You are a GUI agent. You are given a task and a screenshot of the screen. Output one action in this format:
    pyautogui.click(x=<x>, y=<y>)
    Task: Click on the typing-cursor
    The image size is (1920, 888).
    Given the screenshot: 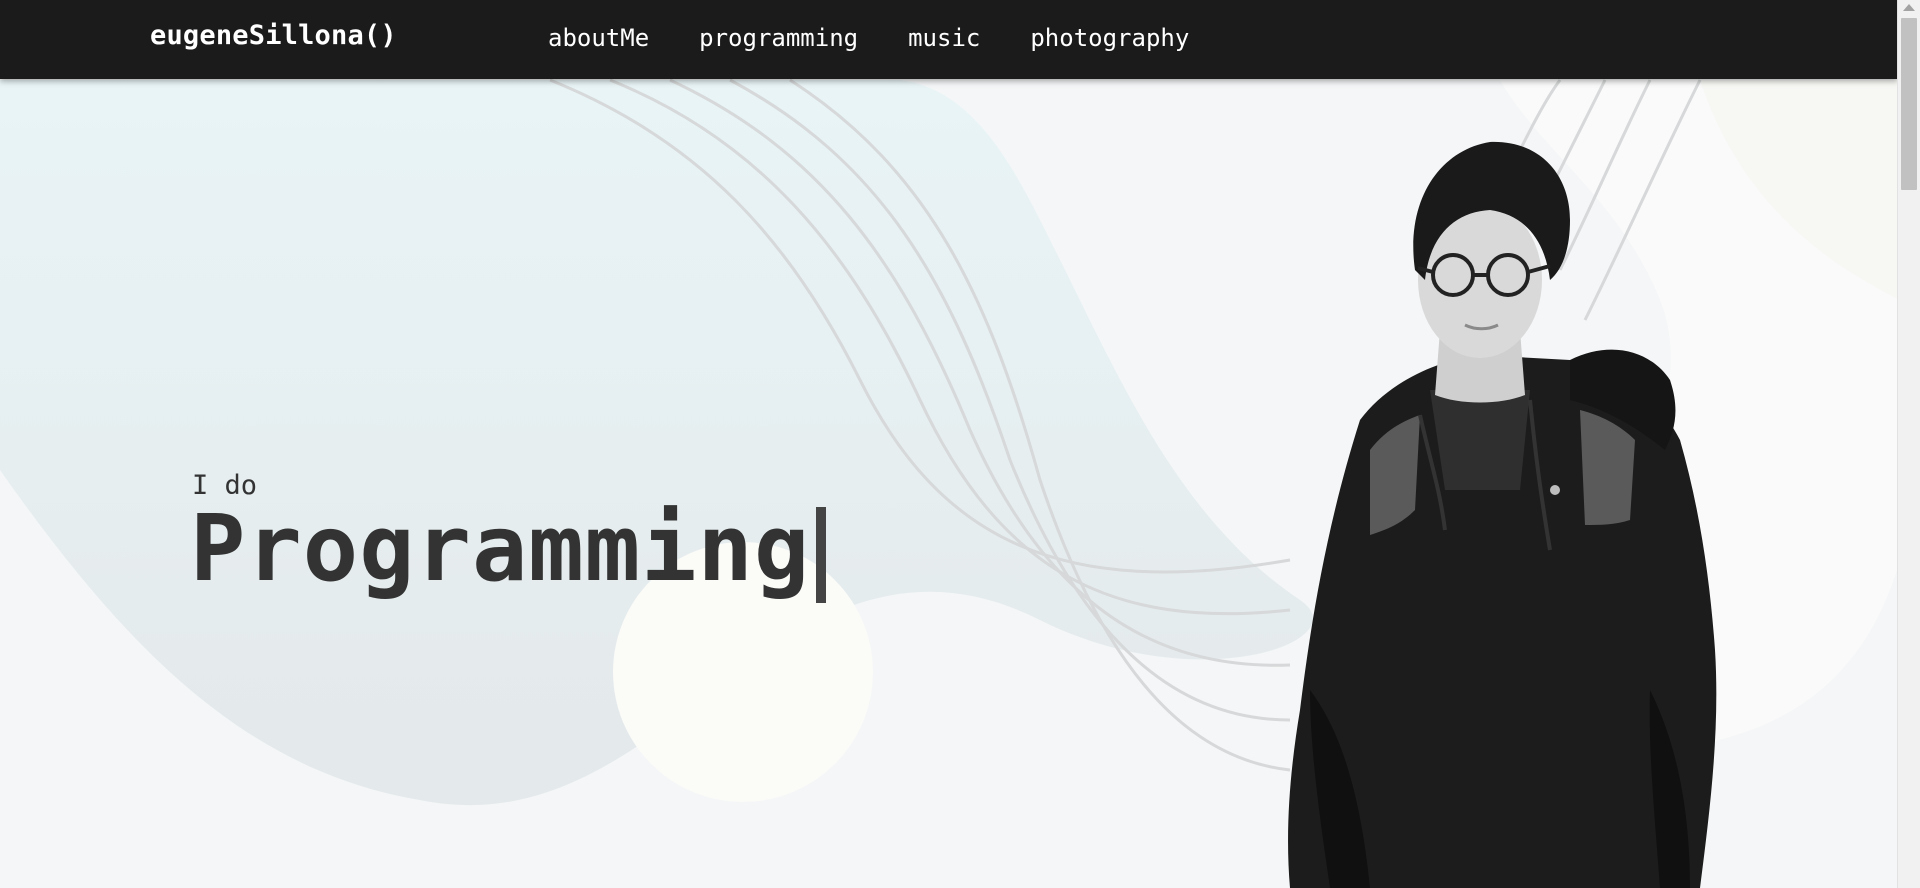 What is the action you would take?
    pyautogui.click(x=821, y=555)
    